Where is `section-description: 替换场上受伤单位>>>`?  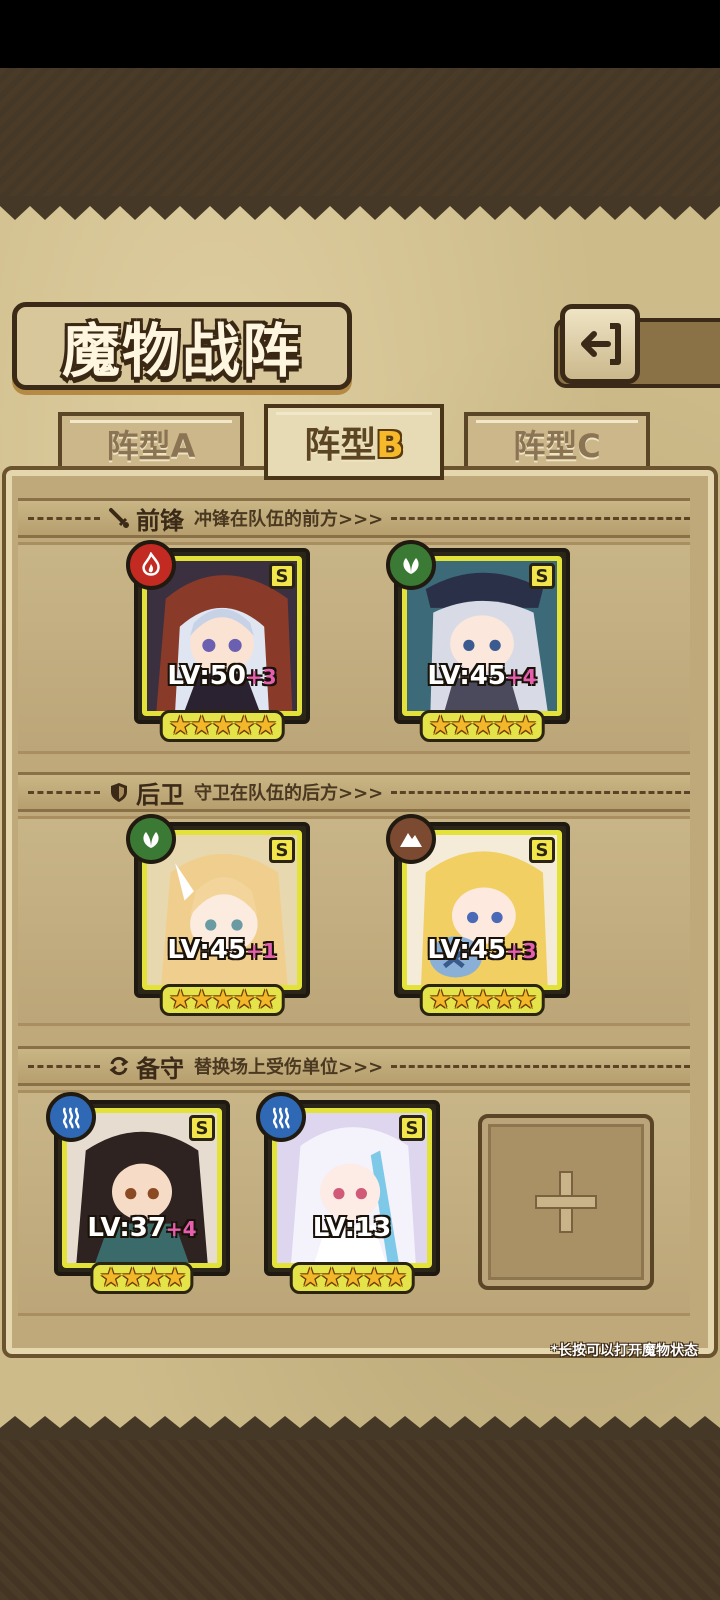 section-description: 替换场上受伤单位>>> is located at coordinates (289, 1067).